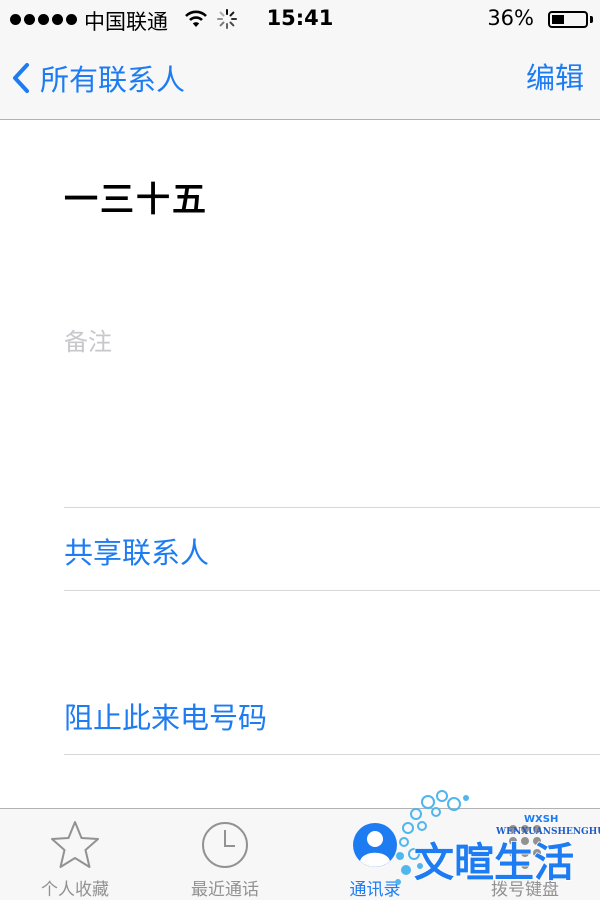 The height and width of the screenshot is (901, 600). Describe the element at coordinates (136, 200) in the screenshot. I see `contact-name: 一三十五` at that location.